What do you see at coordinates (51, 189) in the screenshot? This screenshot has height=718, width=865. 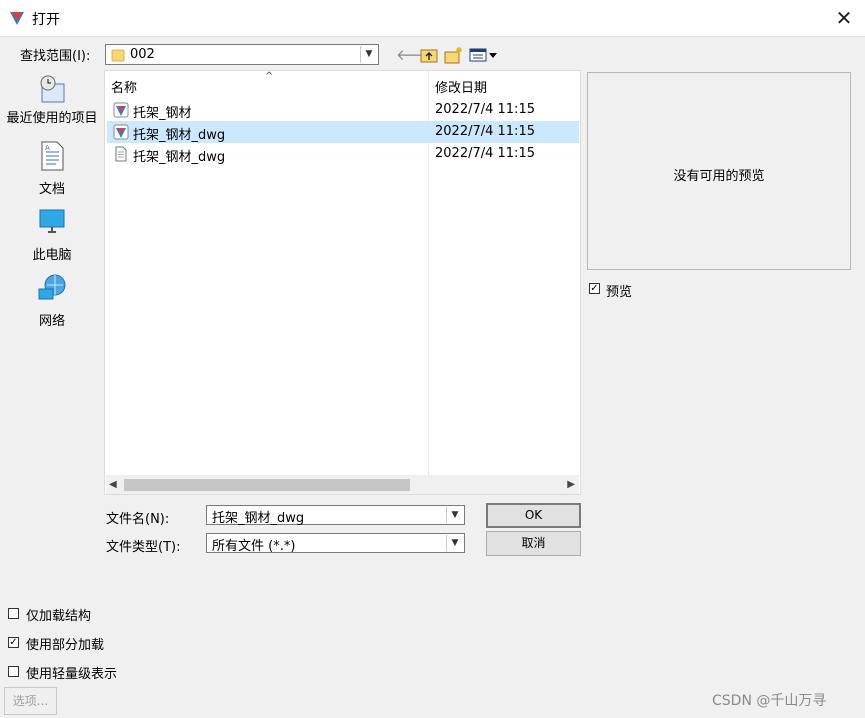 I see `places-documents-label: 文档` at bounding box center [51, 189].